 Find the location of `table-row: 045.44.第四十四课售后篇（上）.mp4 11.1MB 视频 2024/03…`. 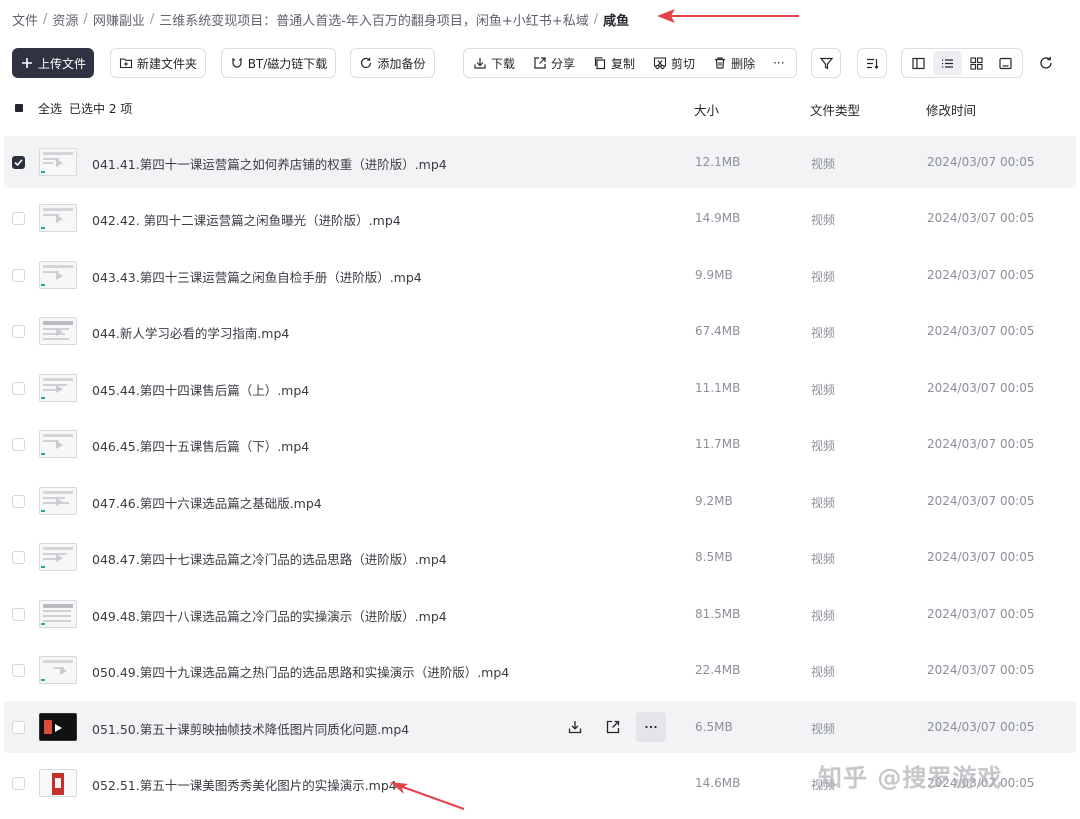

table-row: 045.44.第四十四课售后篇（上）.mp4 11.1MB 视频 2024/03… is located at coordinates (540, 388).